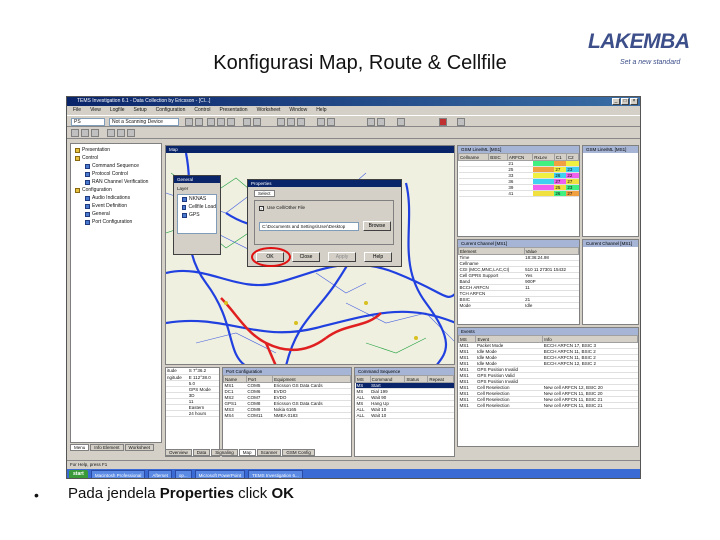 This screenshot has width=720, height=540. Describe the element at coordinates (116, 222) in the screenshot. I see `tree-item: Port Configuration` at that location.